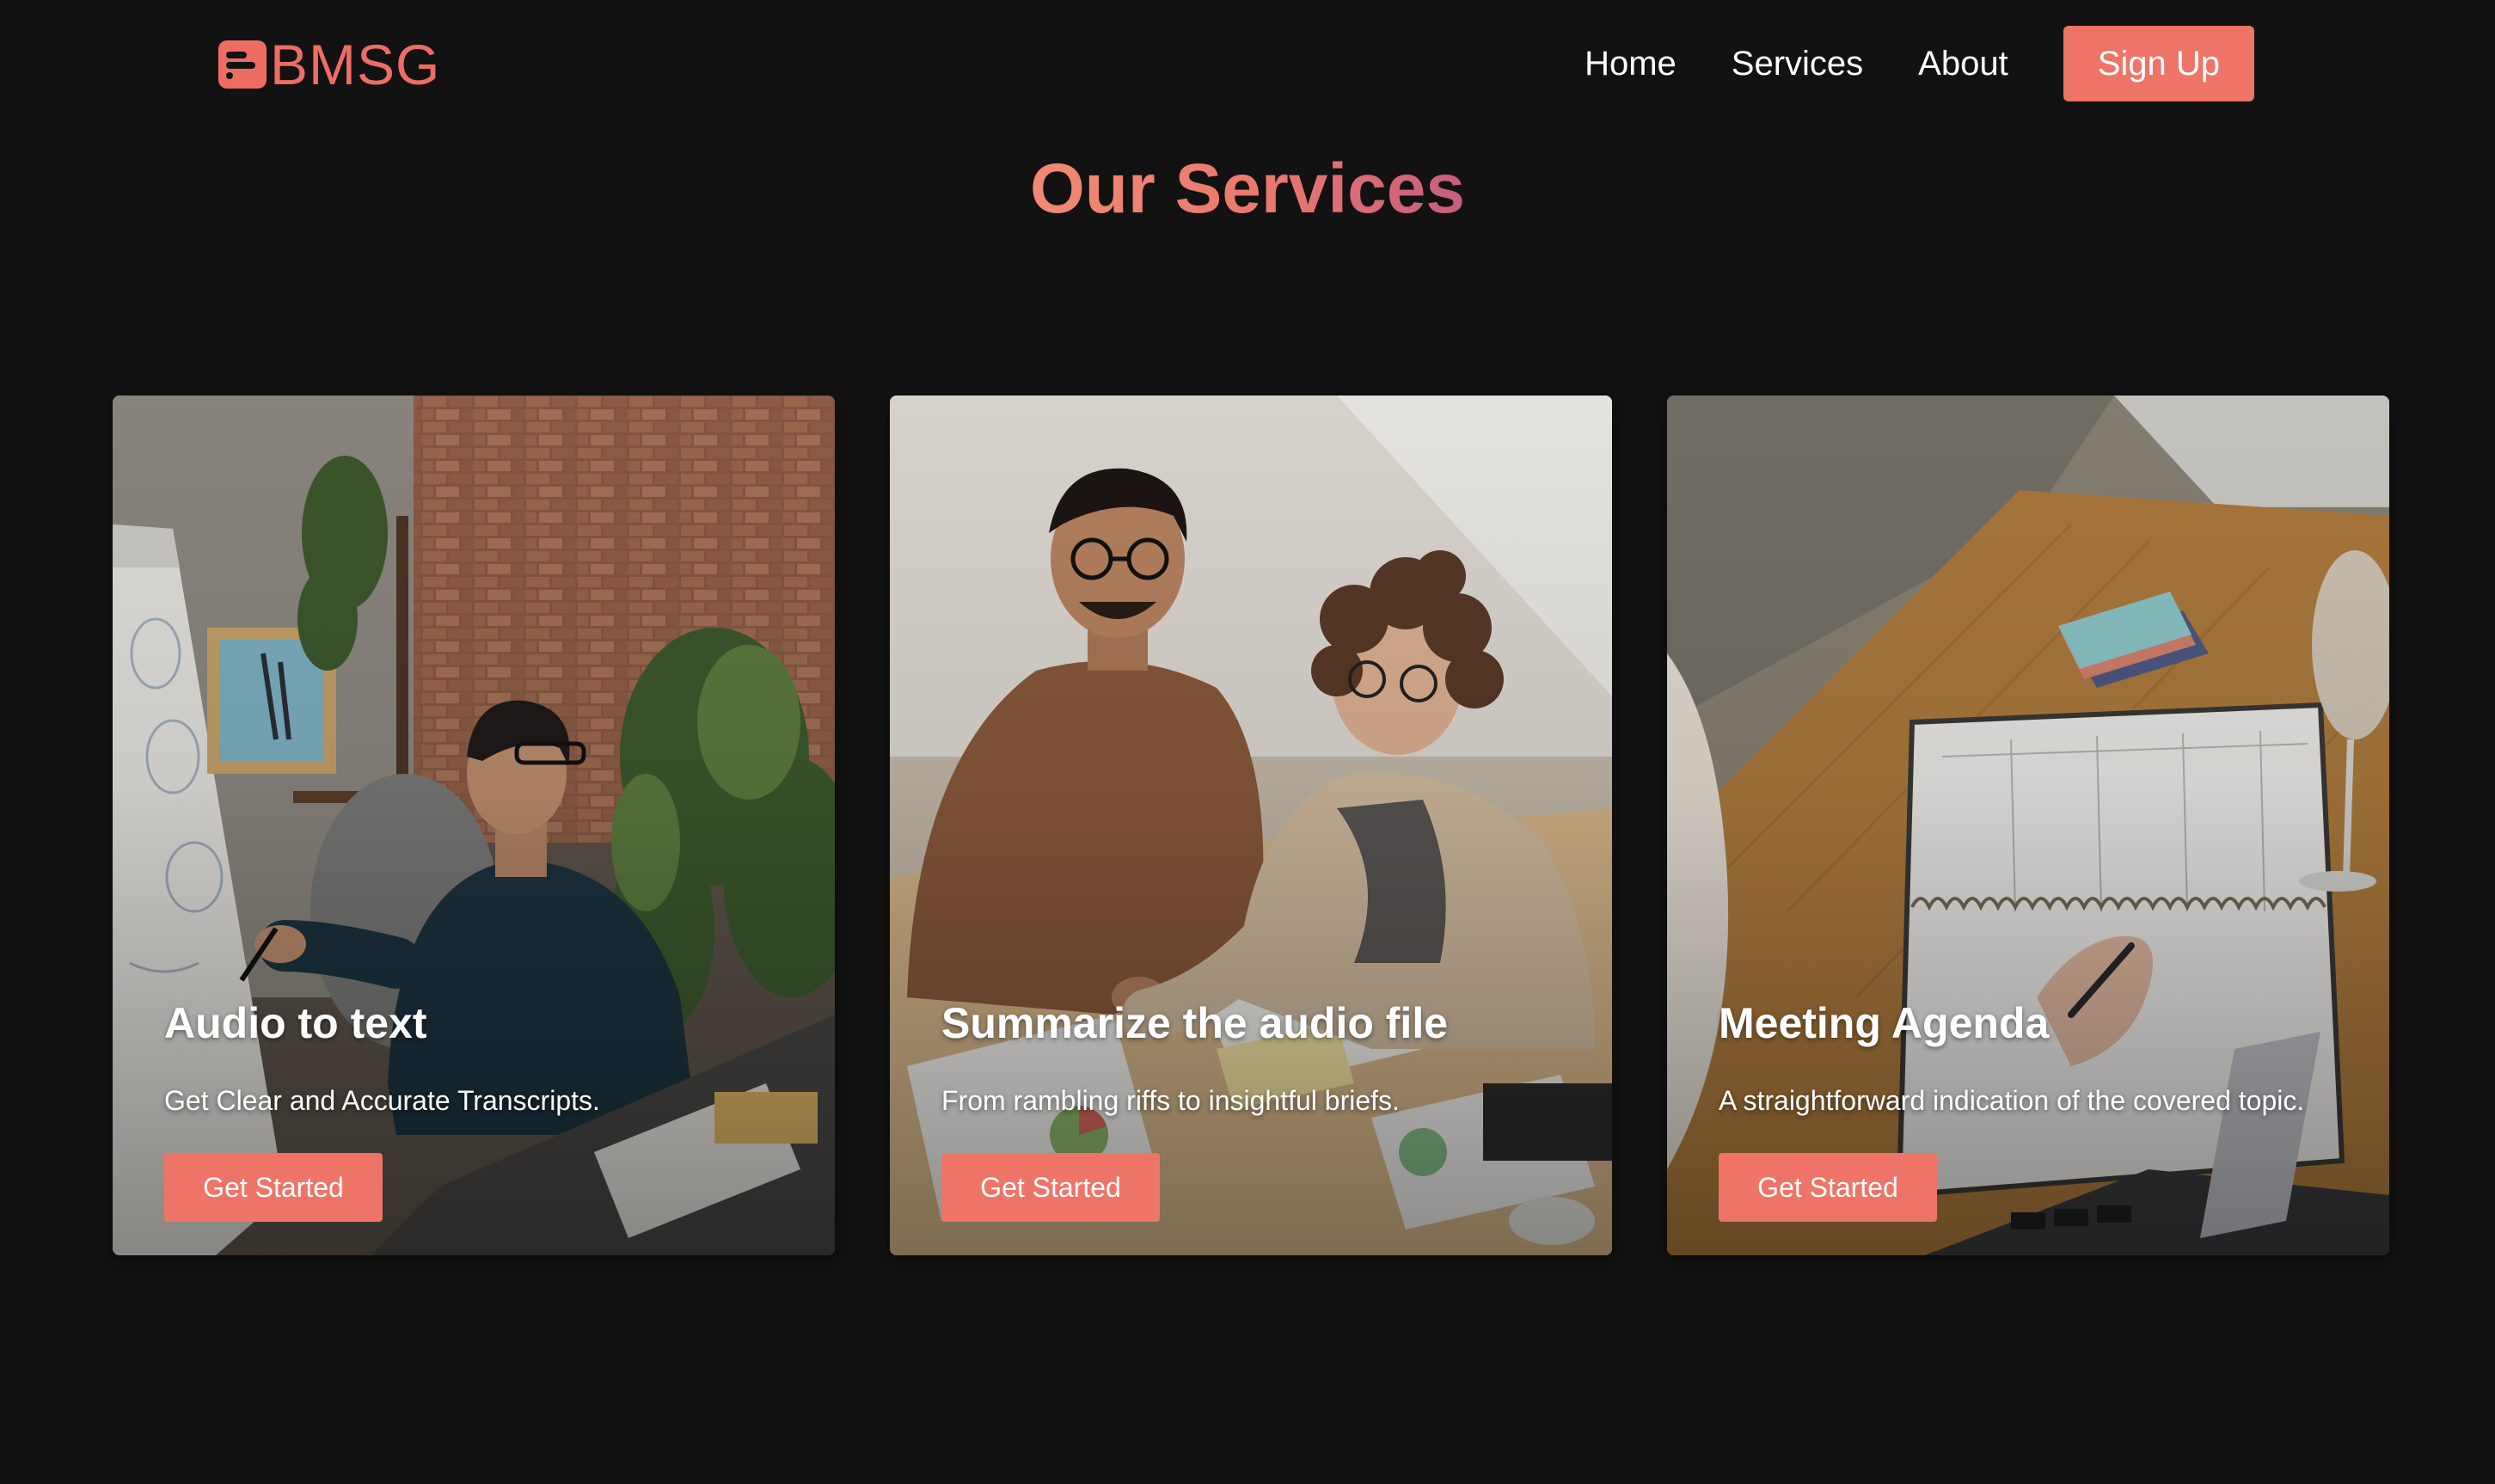  What do you see at coordinates (1798, 64) in the screenshot?
I see `nav-services-link: Services` at bounding box center [1798, 64].